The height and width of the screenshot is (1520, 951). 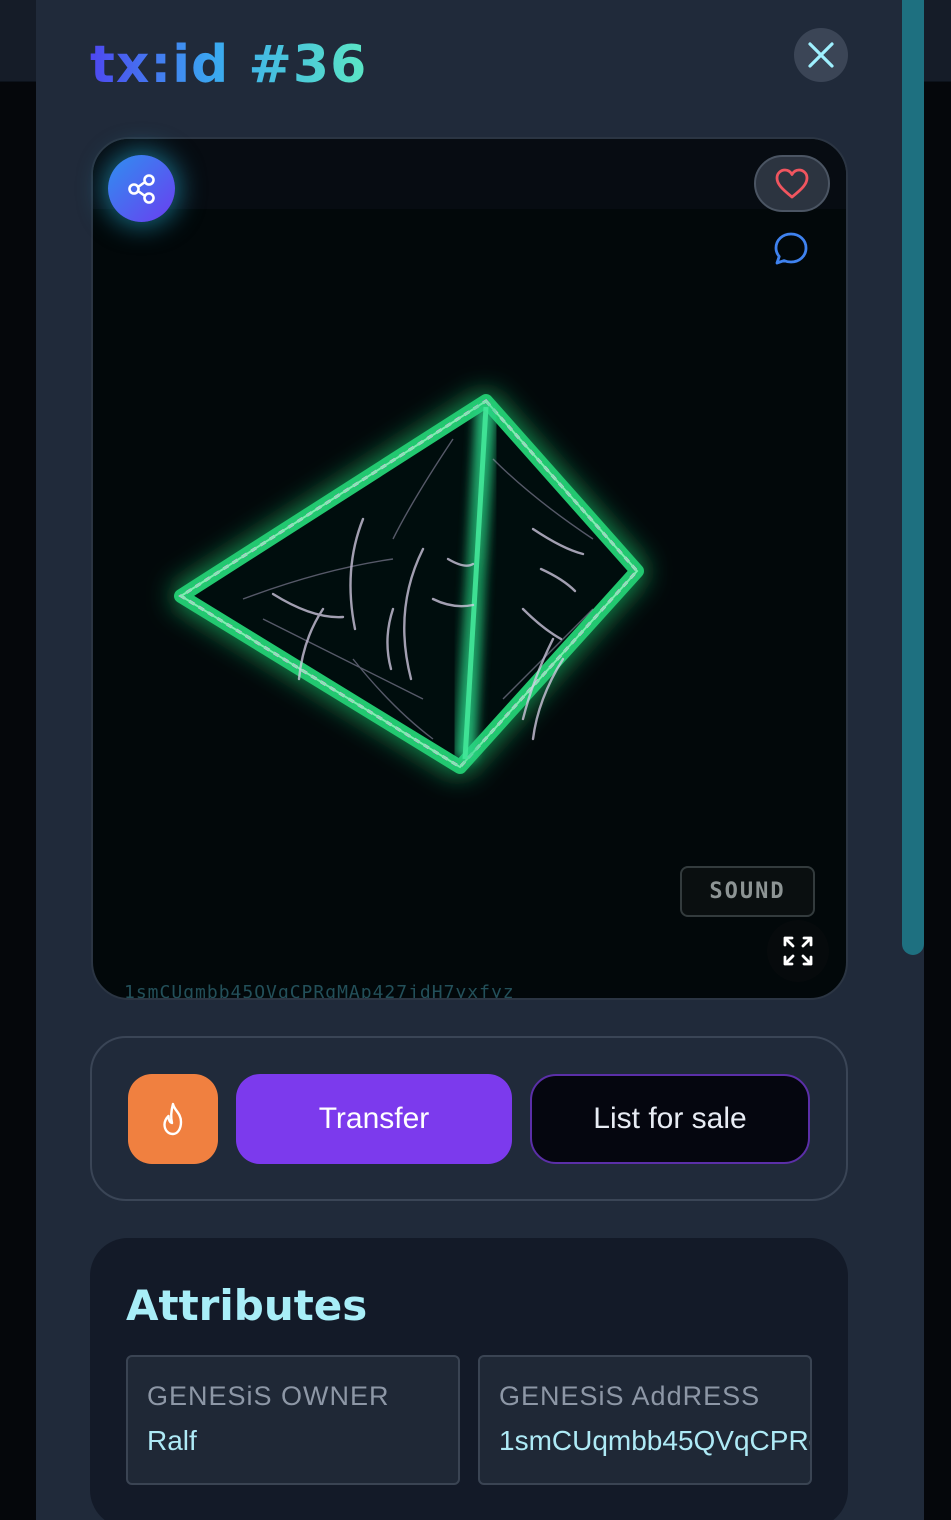 I want to click on heart-icon, so click(x=792, y=183).